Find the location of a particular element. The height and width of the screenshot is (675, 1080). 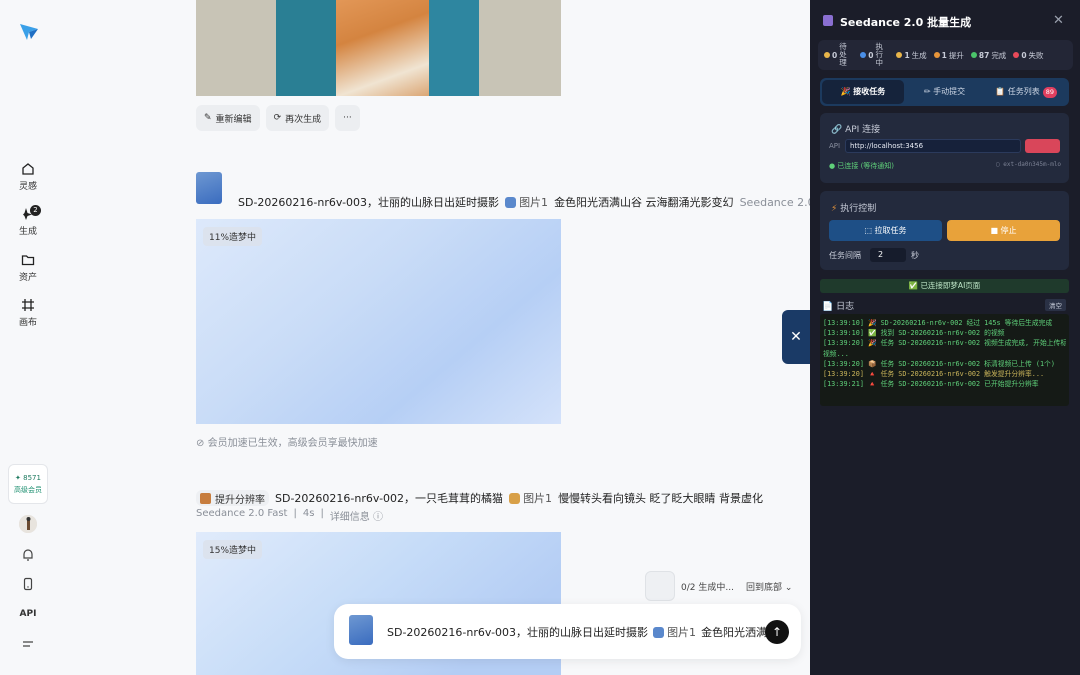

scroll-bottom-button: 回到底部 ⌄ is located at coordinates (769, 586).